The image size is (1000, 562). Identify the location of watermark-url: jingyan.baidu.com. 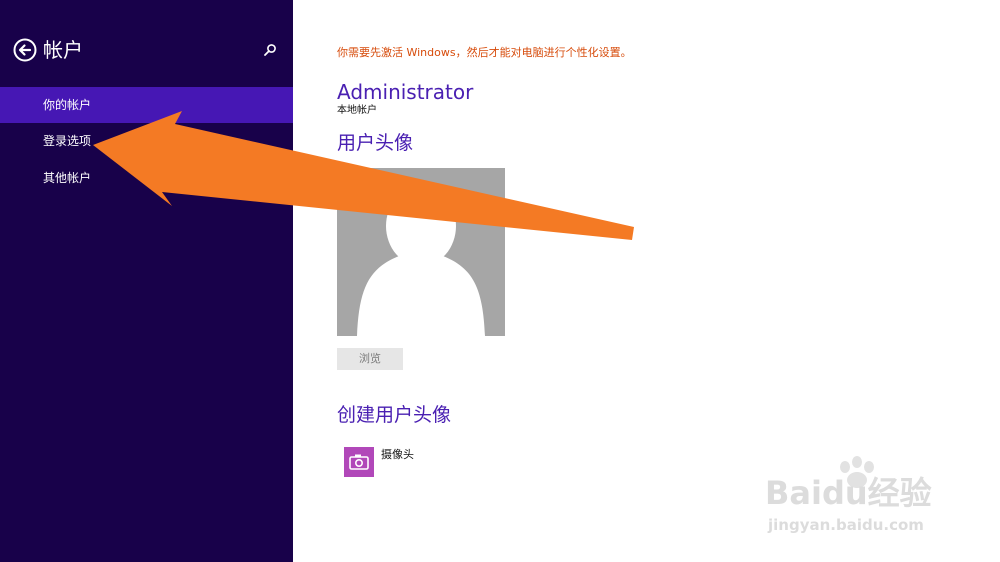
(846, 525).